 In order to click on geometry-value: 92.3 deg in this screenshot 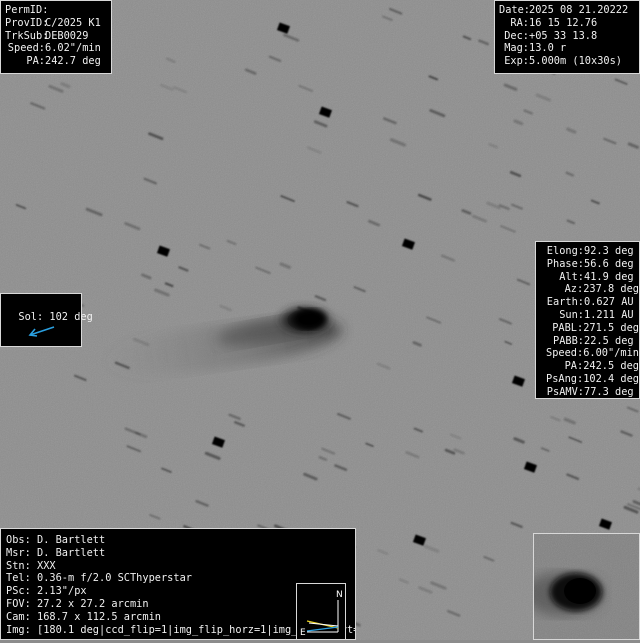, I will do `click(609, 251)`.